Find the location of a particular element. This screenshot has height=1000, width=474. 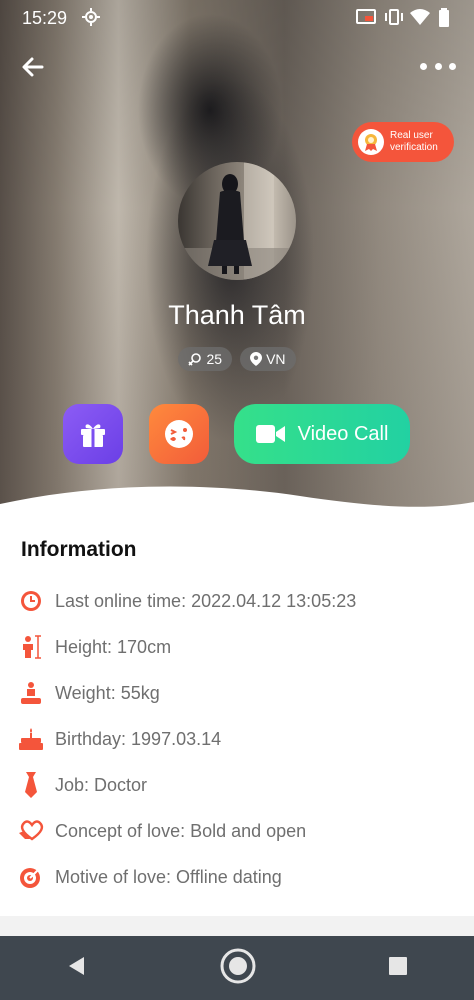

status-time: 15:29 is located at coordinates (45, 18).